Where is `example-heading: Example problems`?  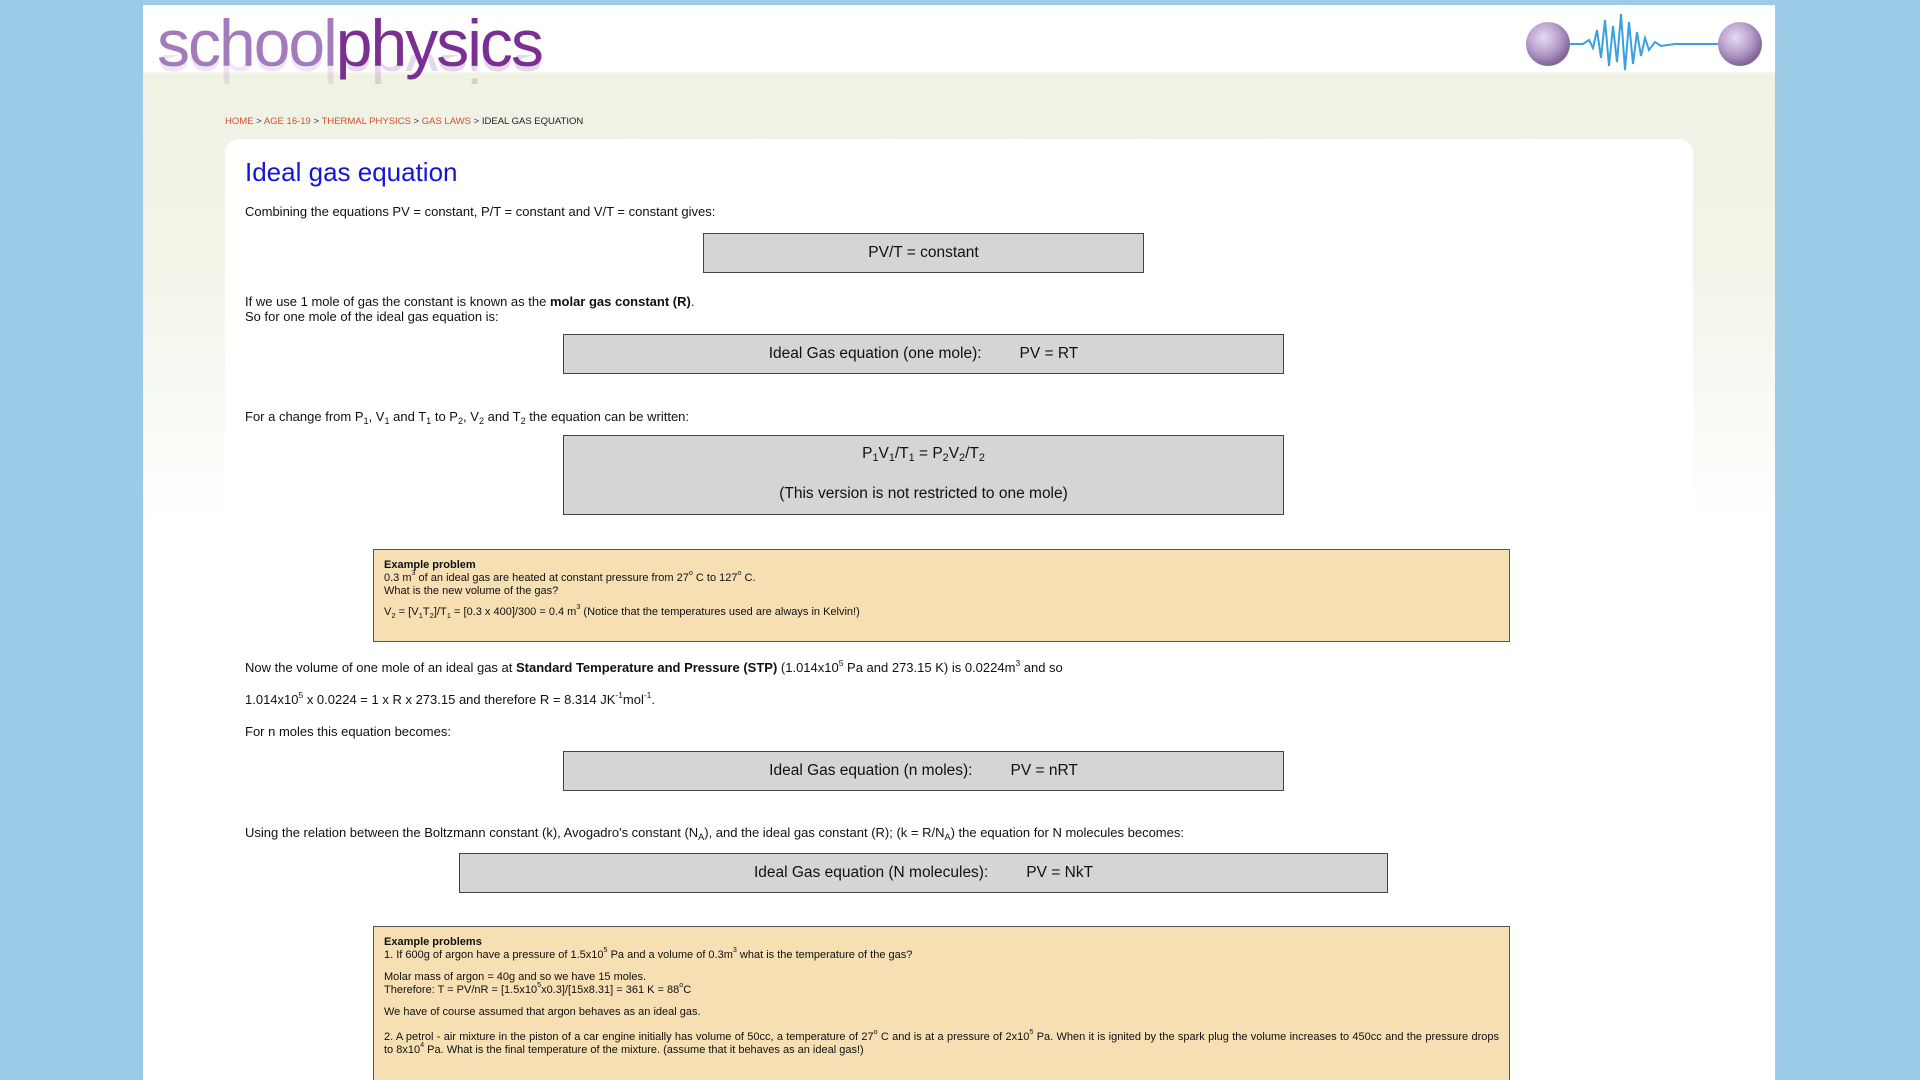
example-heading: Example problems is located at coordinates (433, 942).